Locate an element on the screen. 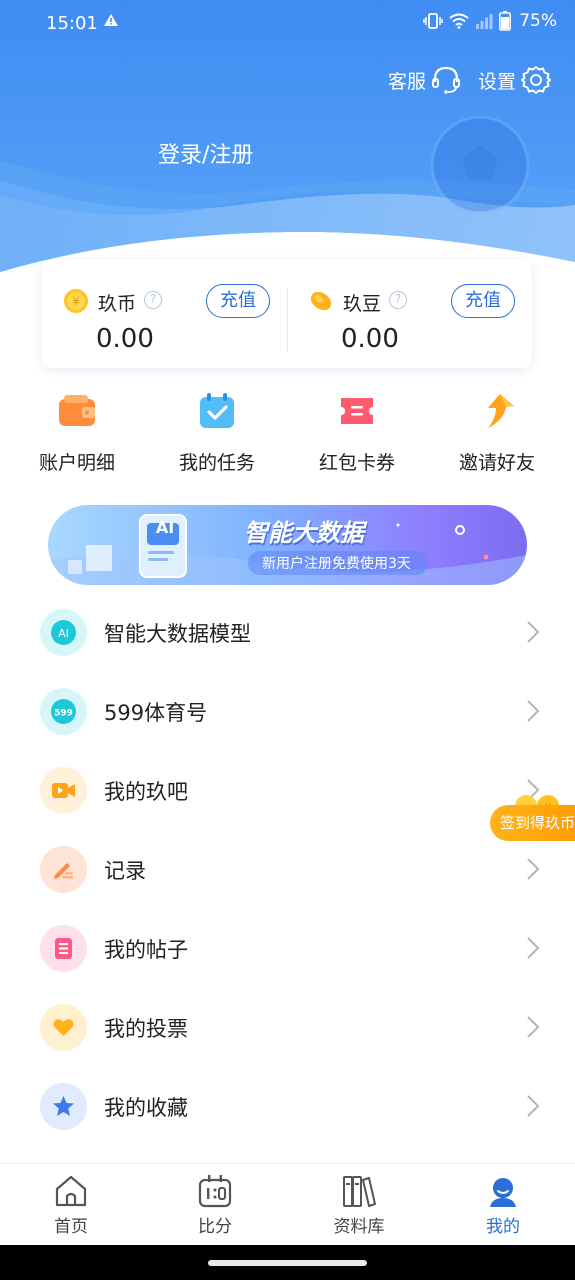 This screenshot has height=1280, width=575. beans-help-icon: ? is located at coordinates (398, 300).